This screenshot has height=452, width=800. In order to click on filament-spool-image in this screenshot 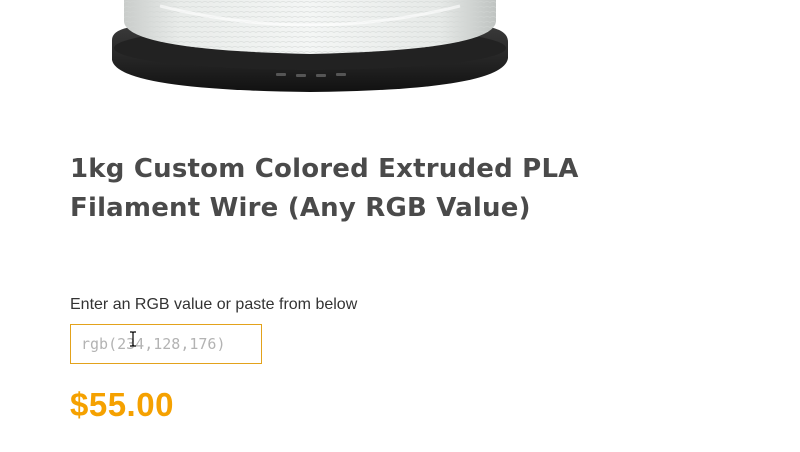, I will do `click(310, 46)`.